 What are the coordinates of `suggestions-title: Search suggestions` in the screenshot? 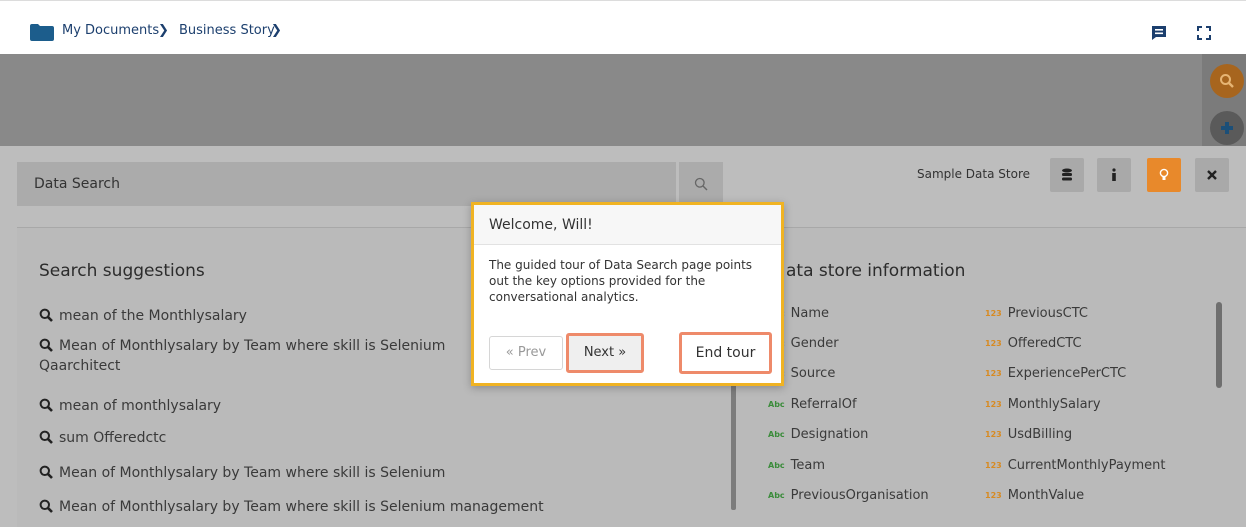 It's located at (122, 271).